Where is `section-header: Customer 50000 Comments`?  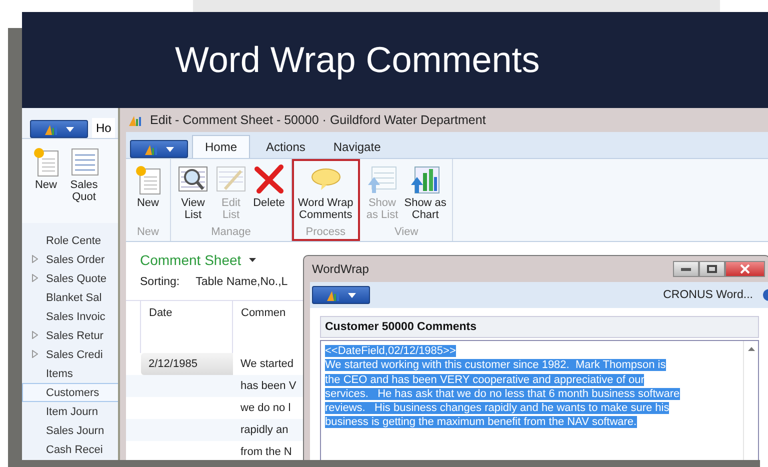 section-header: Customer 50000 Comments is located at coordinates (539, 327).